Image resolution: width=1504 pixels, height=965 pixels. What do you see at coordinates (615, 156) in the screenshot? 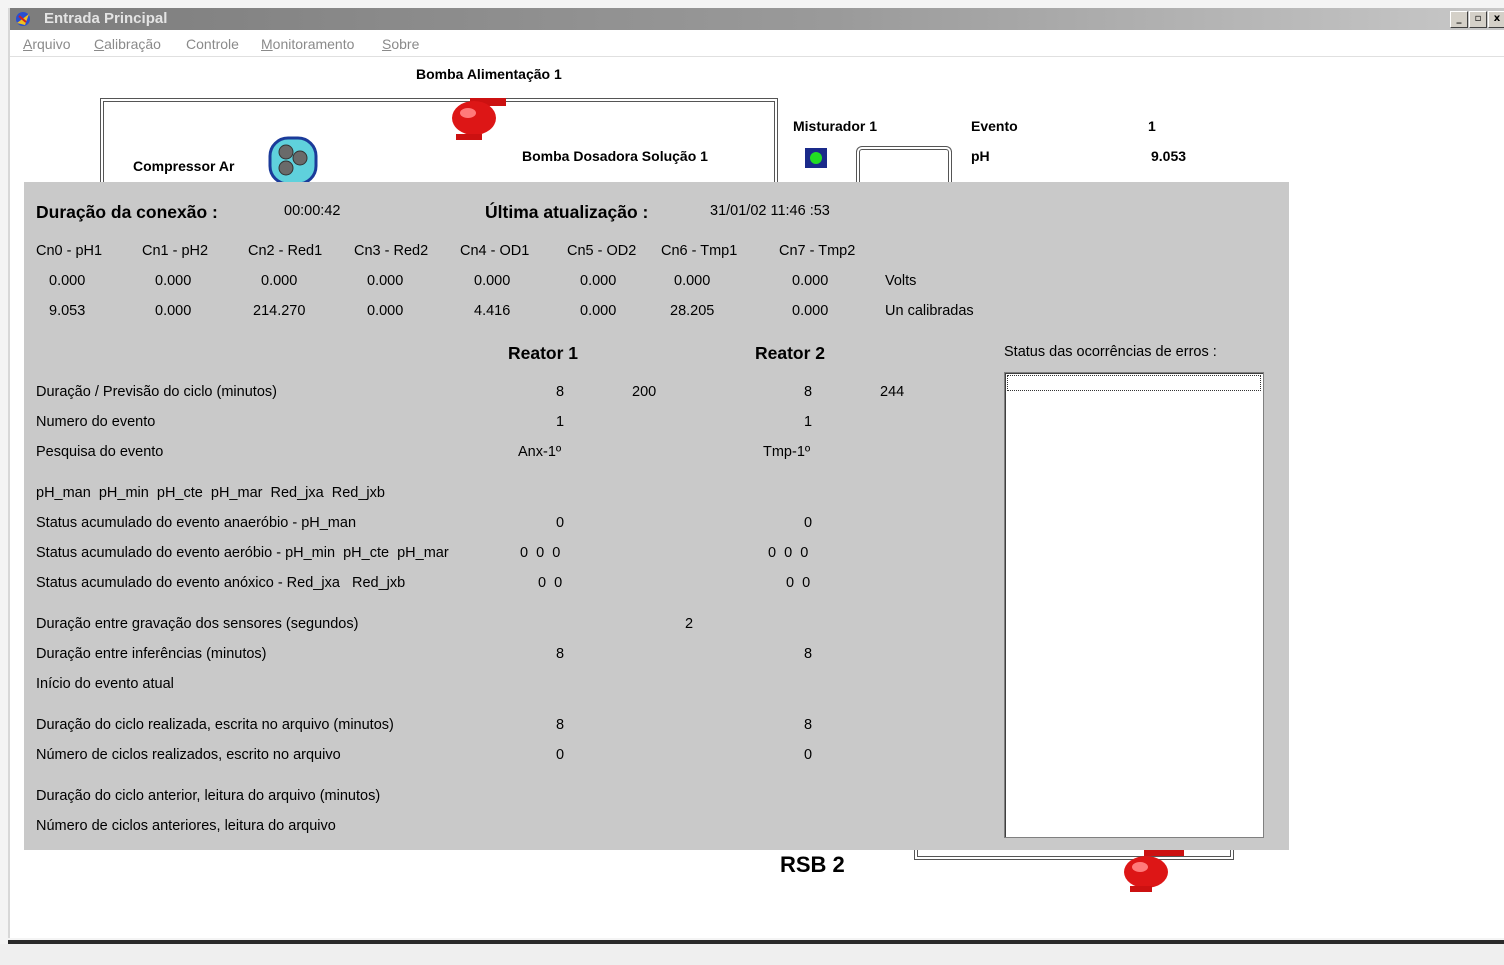
I see `dosing-pump-label: Bomba Dosadora Solução 1` at bounding box center [615, 156].